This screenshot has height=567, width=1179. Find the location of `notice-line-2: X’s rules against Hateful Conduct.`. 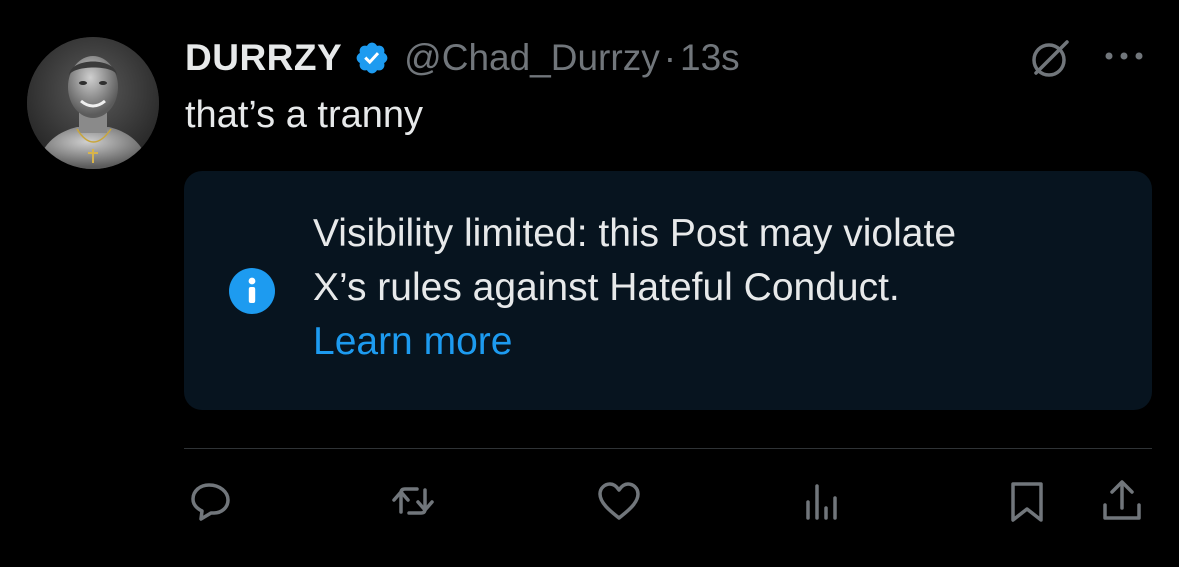

notice-line-2: X’s rules against Hateful Conduct. is located at coordinates (606, 287).